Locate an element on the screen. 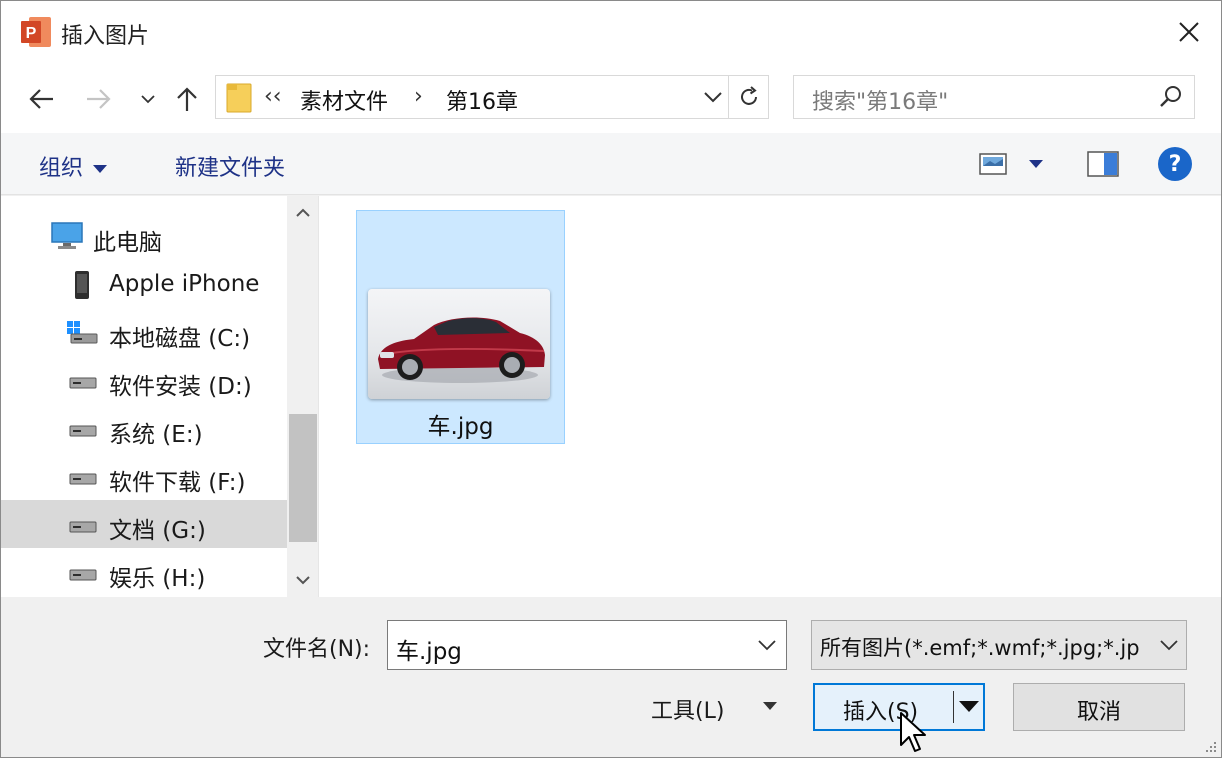 This screenshot has width=1222, height=758. recent-locations-button is located at coordinates (148, 99).